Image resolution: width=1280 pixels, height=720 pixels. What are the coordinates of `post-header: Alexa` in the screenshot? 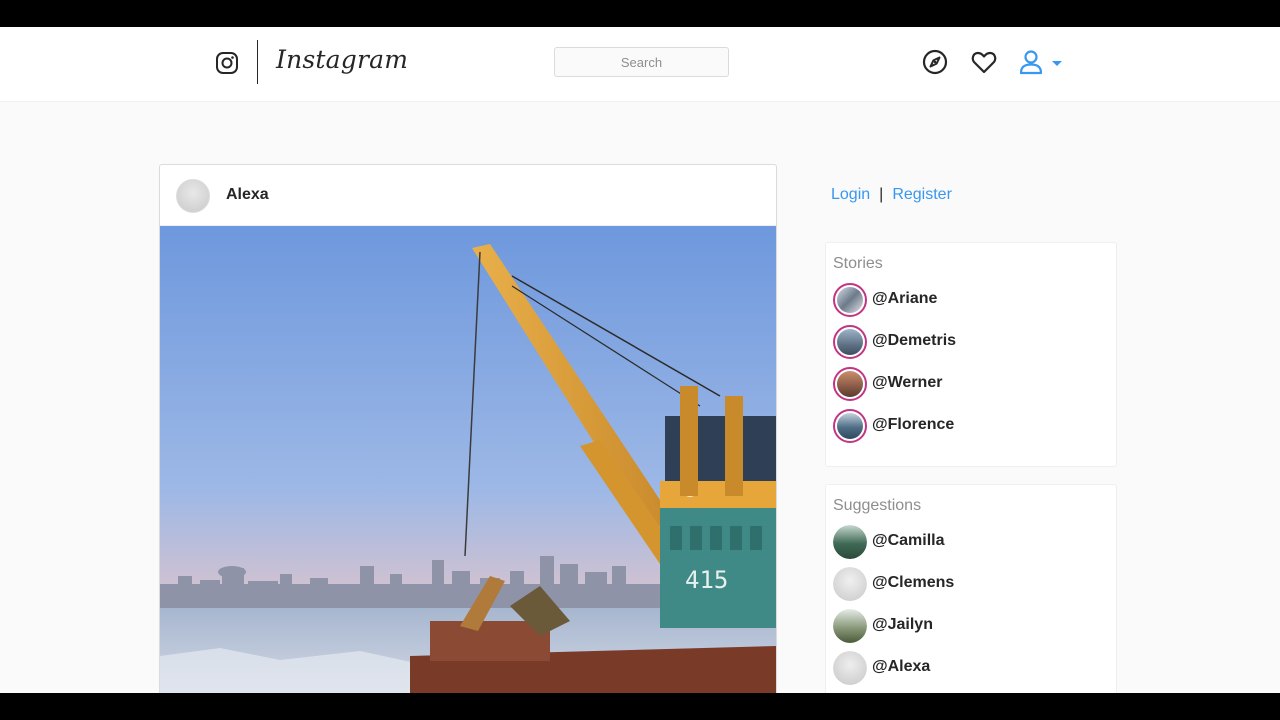 It's located at (468, 195).